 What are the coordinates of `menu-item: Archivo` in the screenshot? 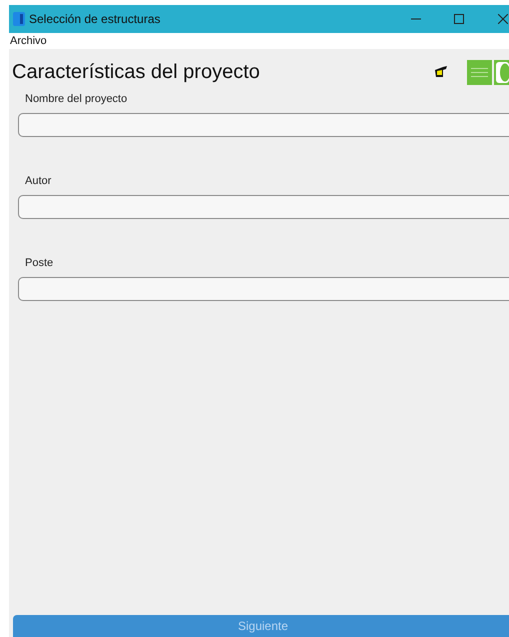 It's located at (28, 41).